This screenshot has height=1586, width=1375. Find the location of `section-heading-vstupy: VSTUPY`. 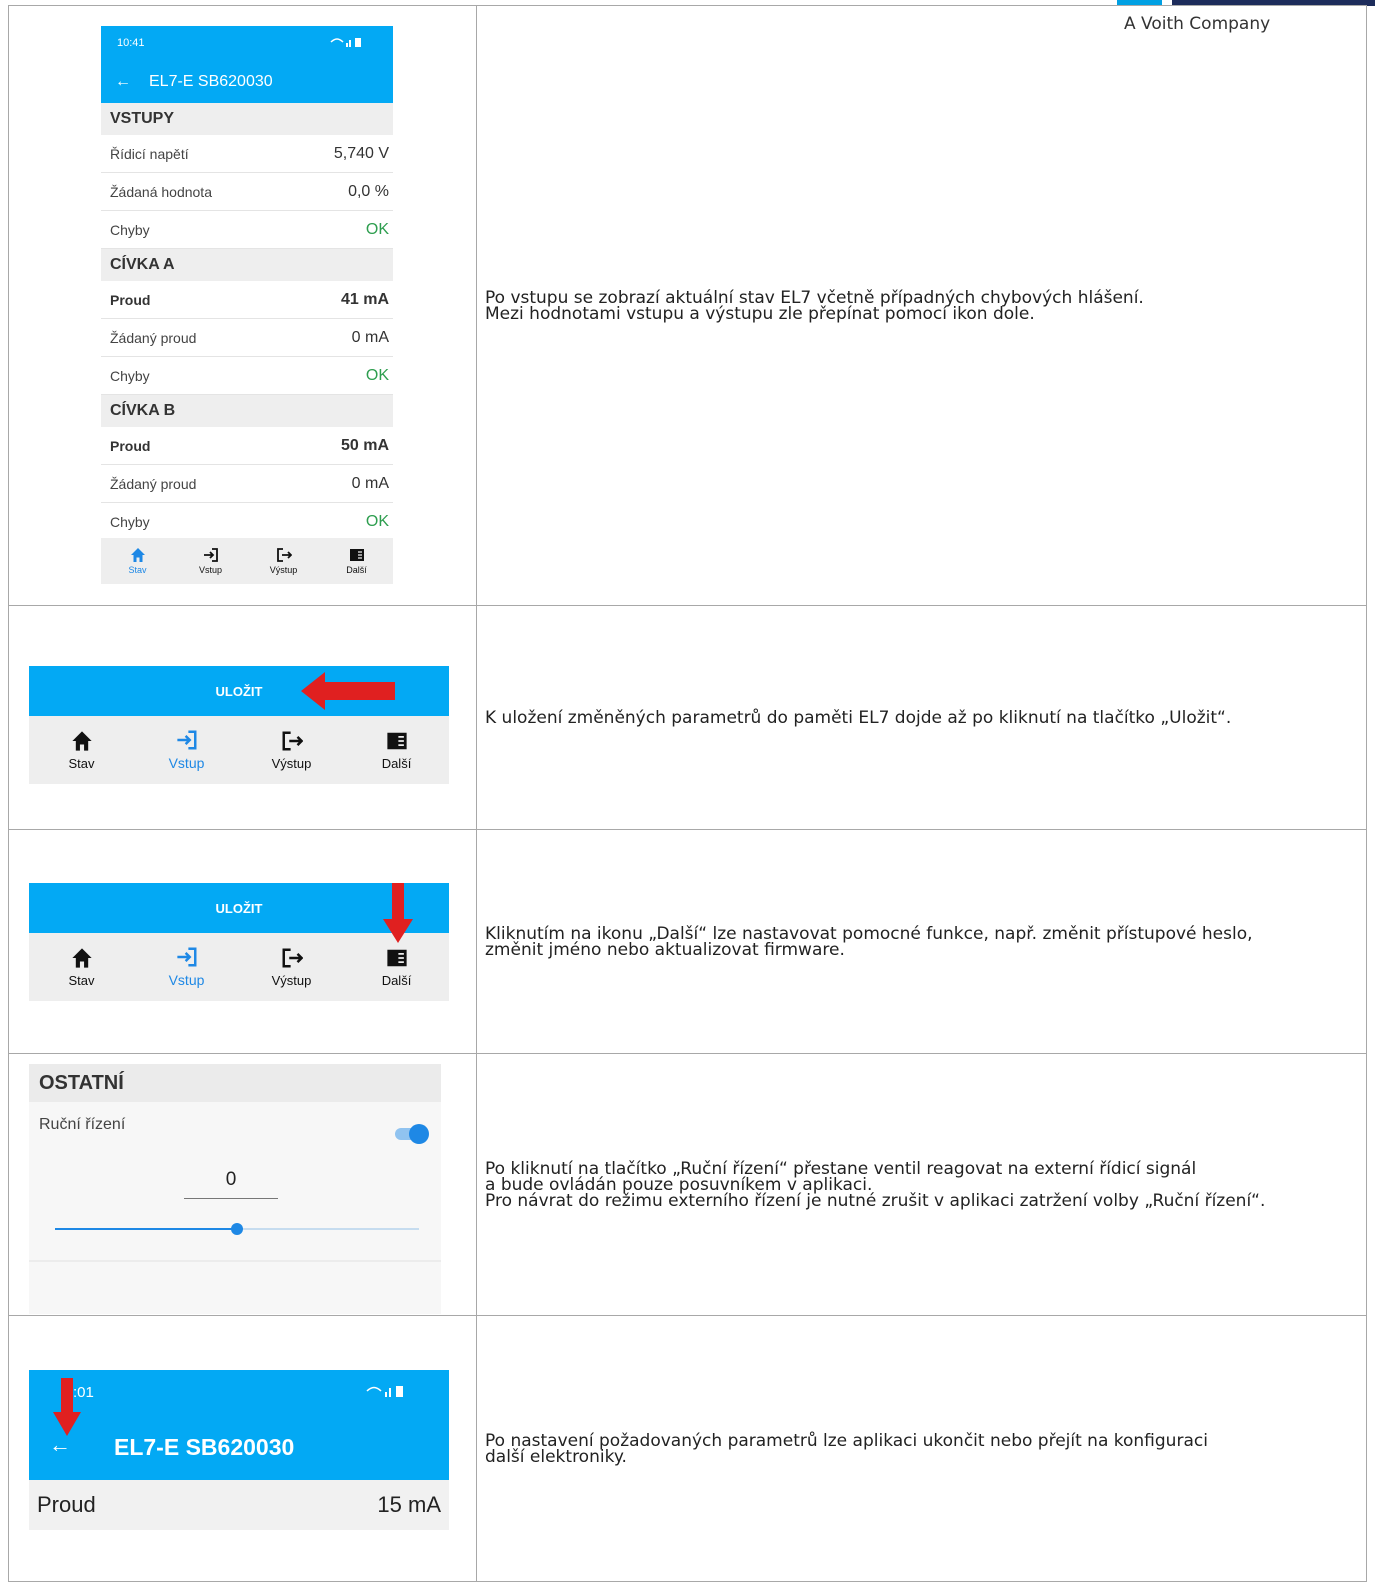

section-heading-vstupy: VSTUPY is located at coordinates (247, 119).